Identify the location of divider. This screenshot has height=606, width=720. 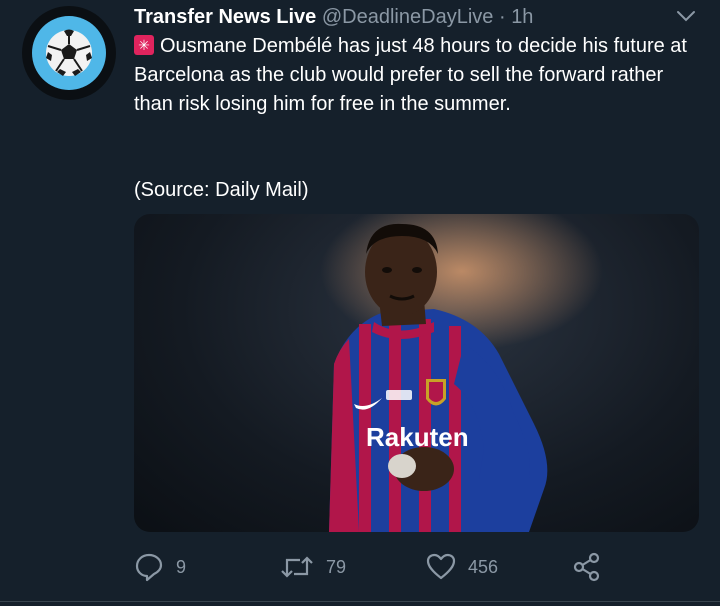
(360, 601).